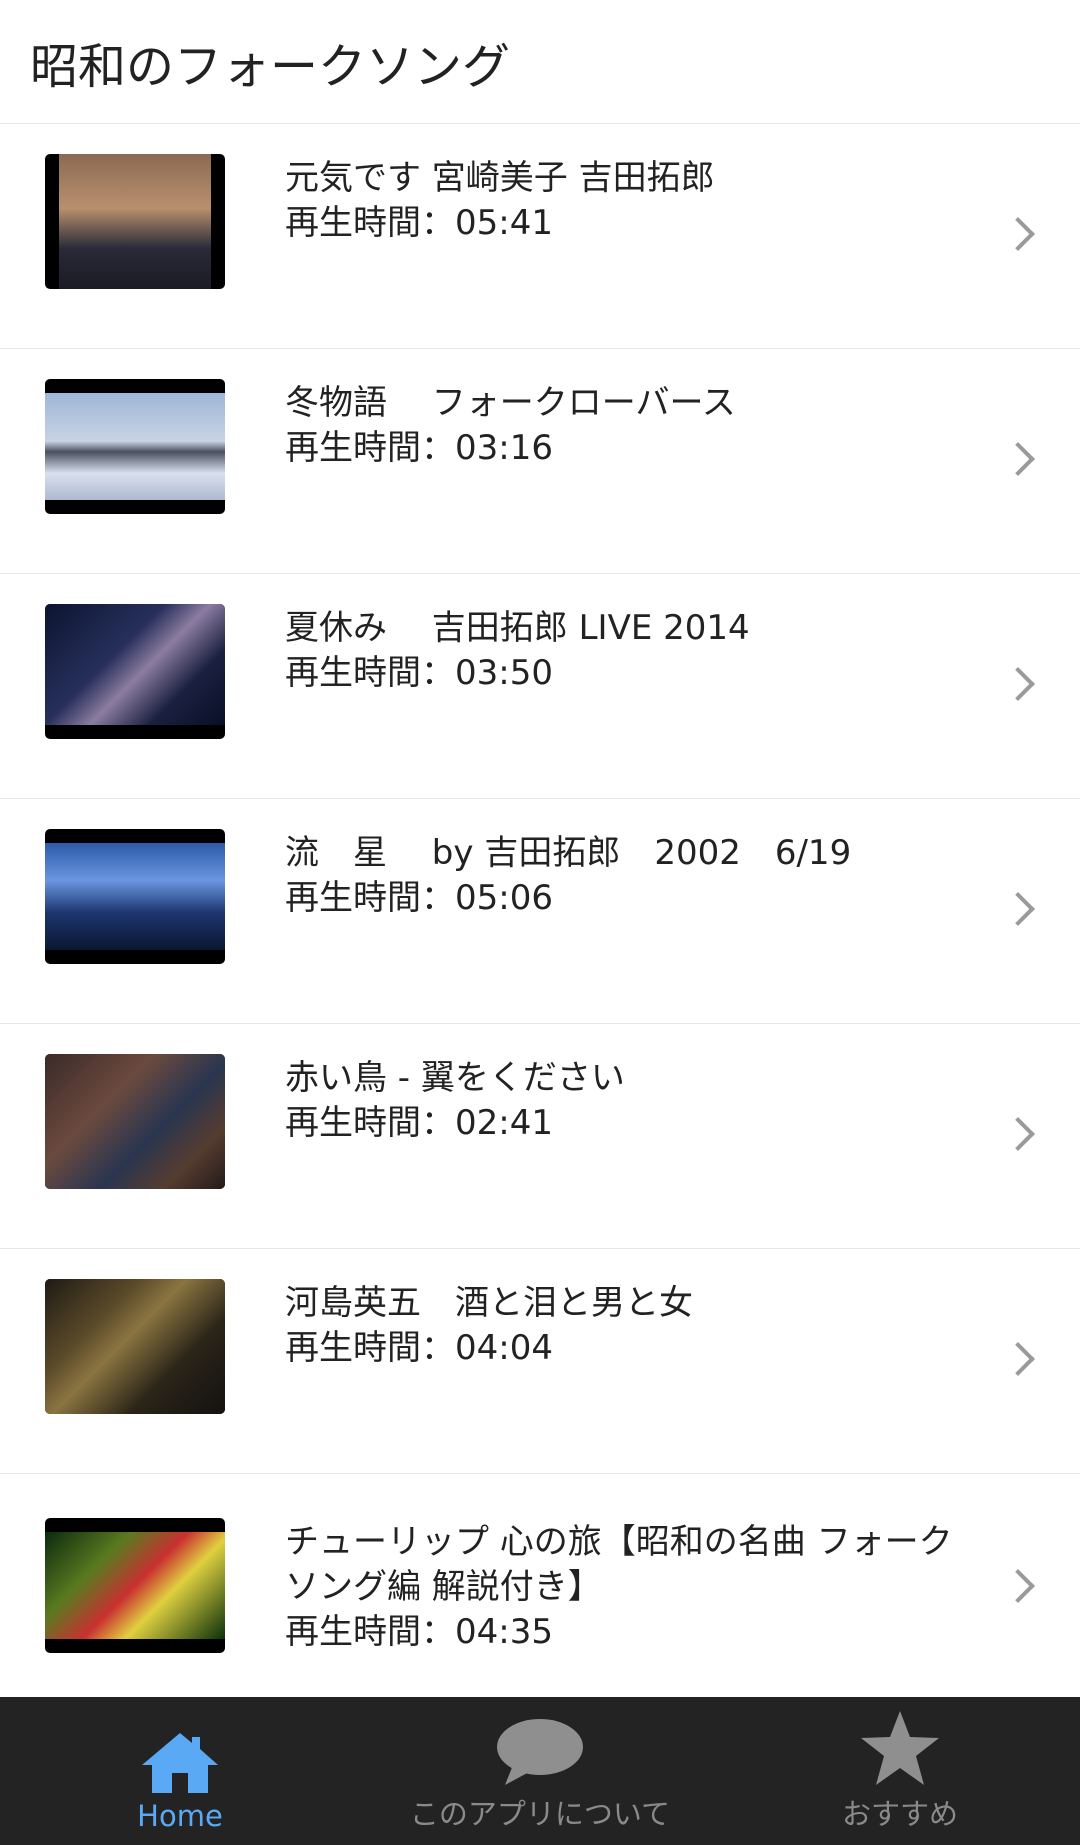  I want to click on tab-about: このアプリについて, so click(540, 1771).